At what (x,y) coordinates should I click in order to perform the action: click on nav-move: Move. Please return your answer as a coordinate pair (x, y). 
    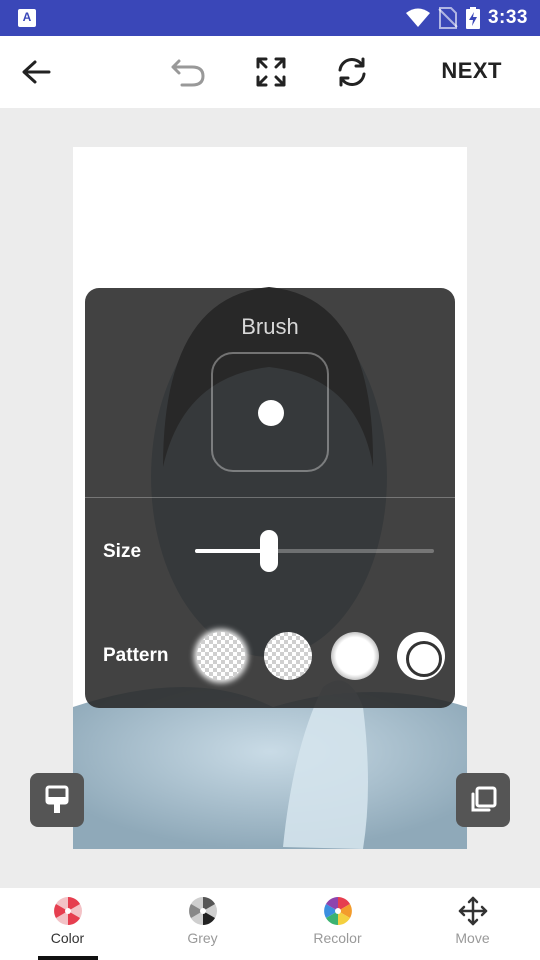
    Looking at the image, I should click on (472, 924).